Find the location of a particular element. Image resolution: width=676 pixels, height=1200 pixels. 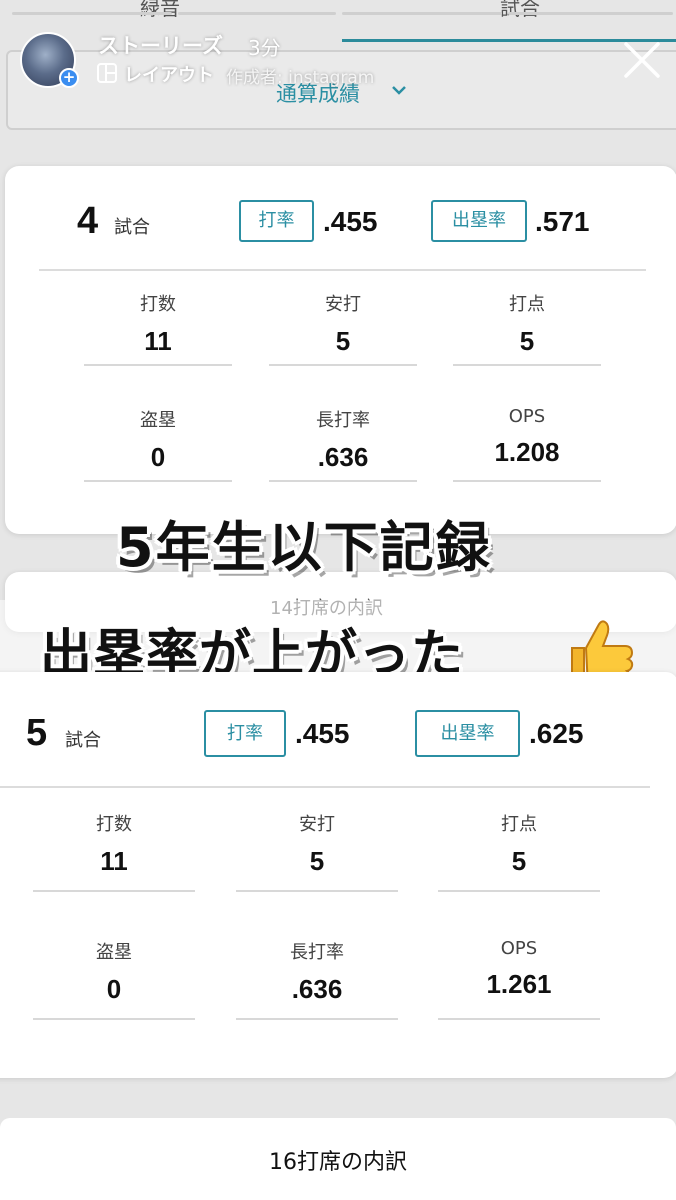

story-time: 3分 is located at coordinates (264, 48).